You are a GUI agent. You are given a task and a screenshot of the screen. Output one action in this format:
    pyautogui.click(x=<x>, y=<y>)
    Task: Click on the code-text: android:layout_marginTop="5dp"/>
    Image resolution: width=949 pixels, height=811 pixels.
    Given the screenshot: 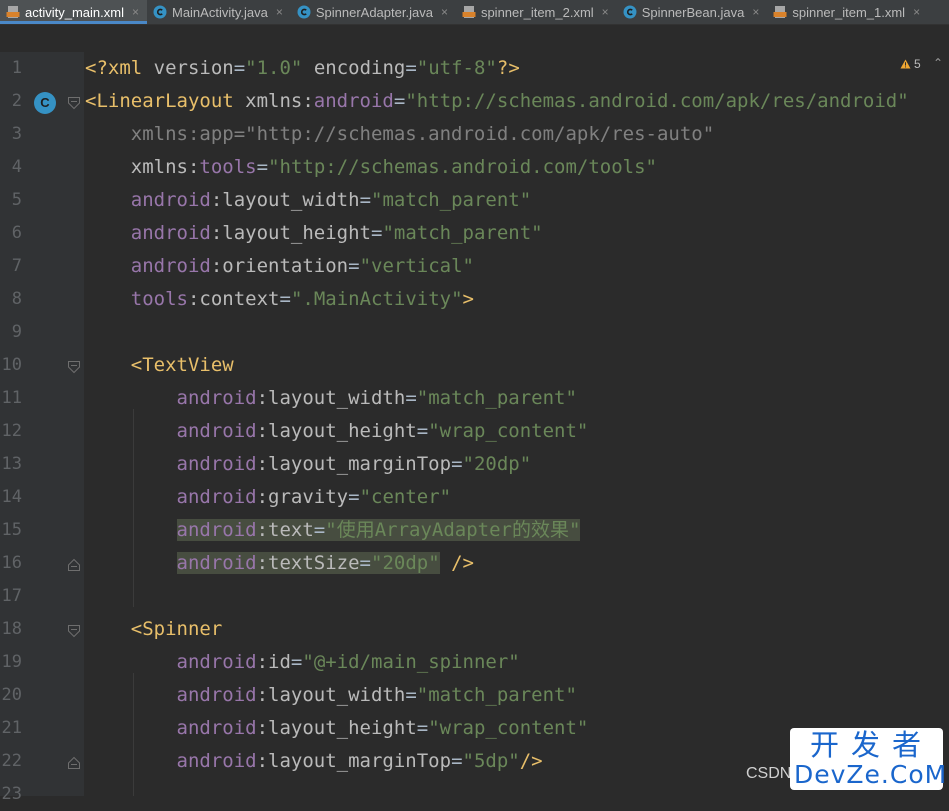 What is the action you would take?
    pyautogui.click(x=314, y=761)
    